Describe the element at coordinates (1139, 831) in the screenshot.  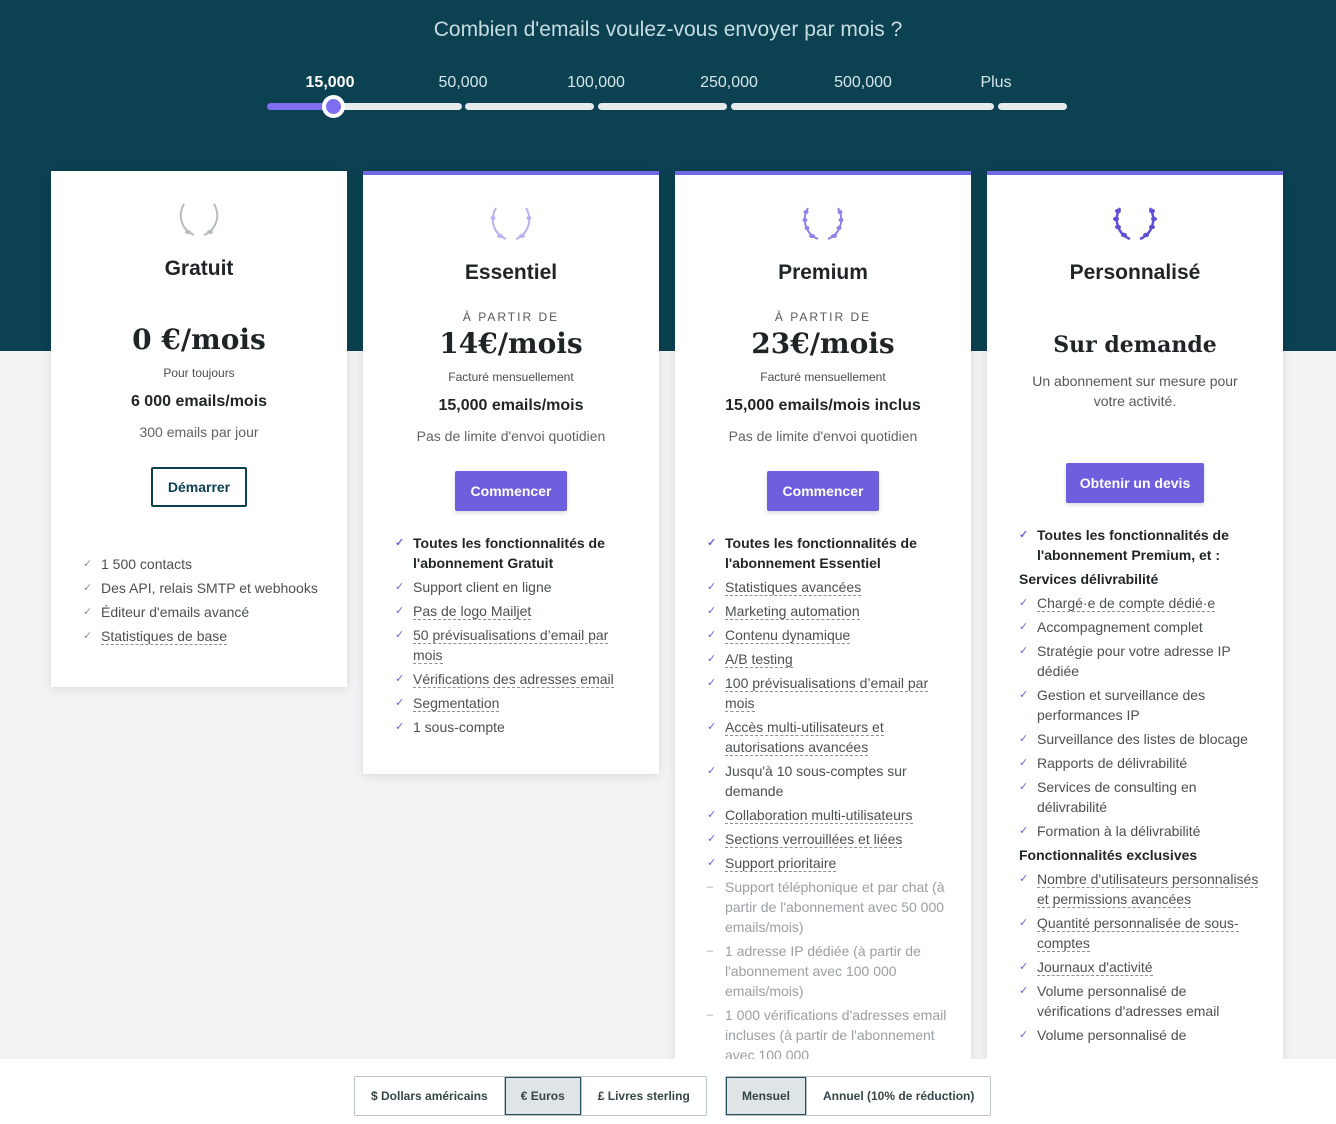
I see `feature-item: Formation à la délivrabilité` at that location.